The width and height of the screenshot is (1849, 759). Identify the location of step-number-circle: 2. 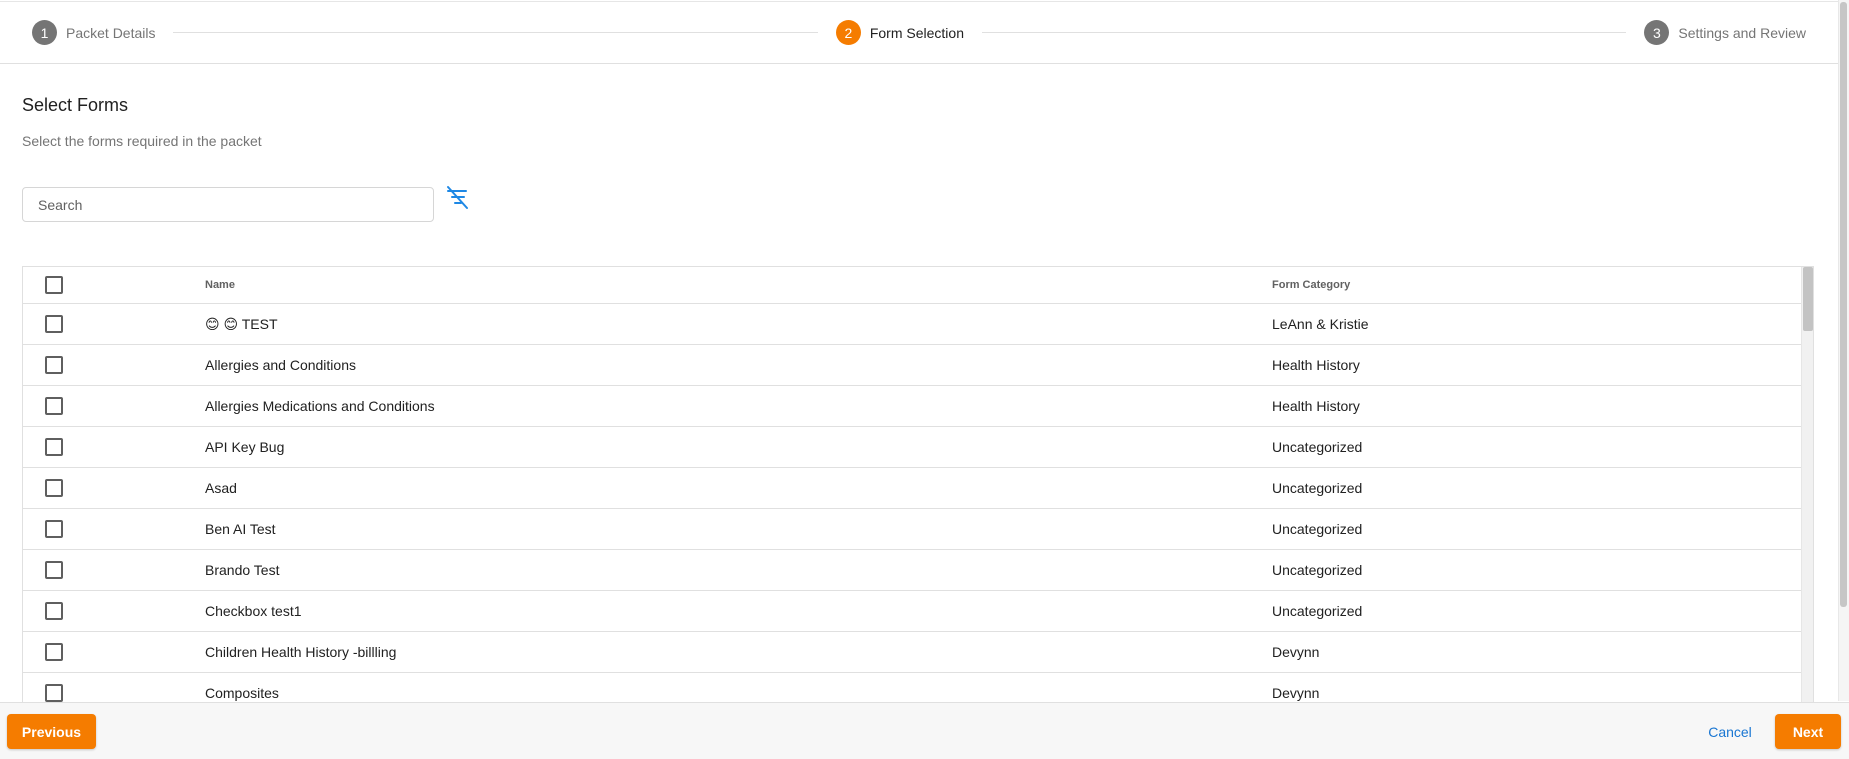
(848, 32).